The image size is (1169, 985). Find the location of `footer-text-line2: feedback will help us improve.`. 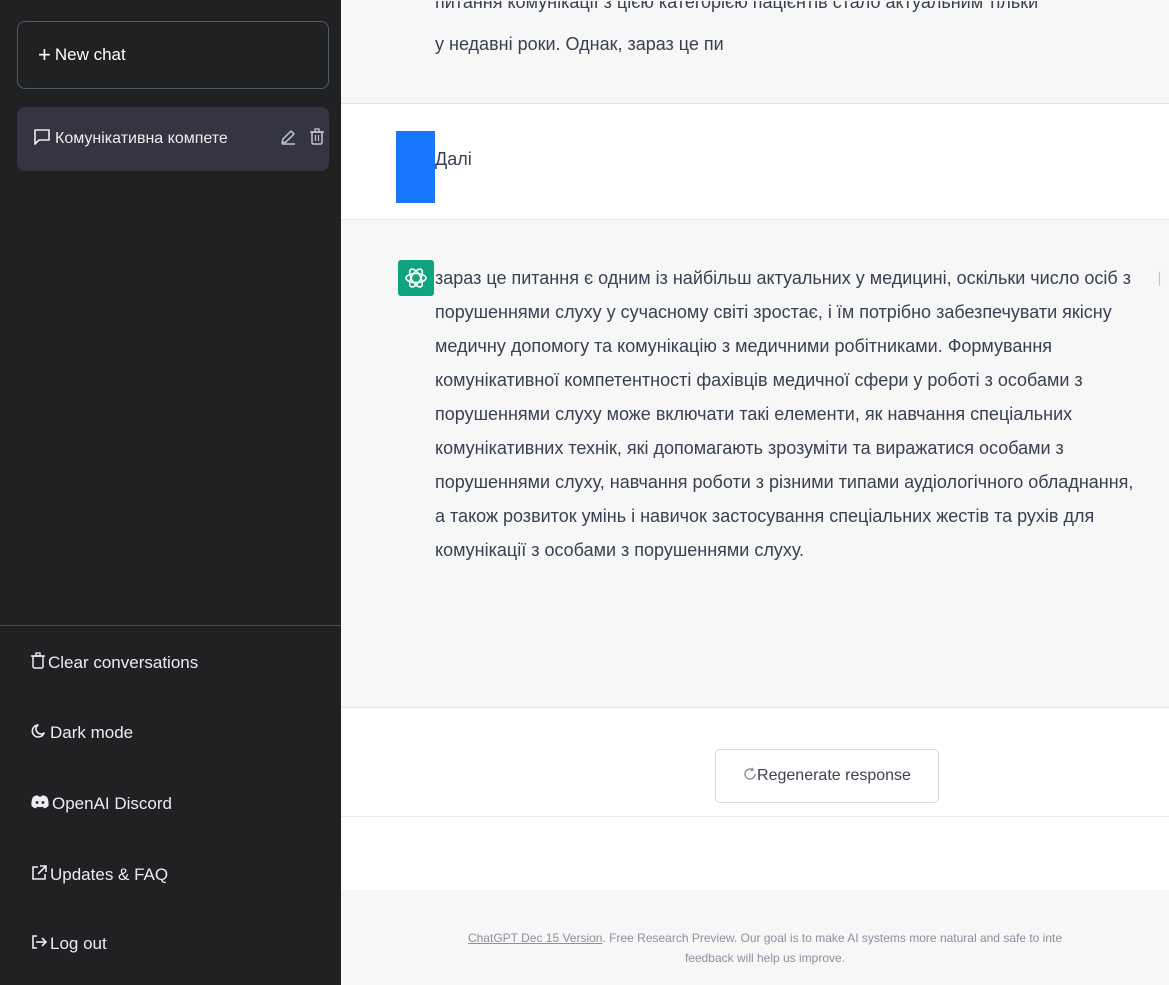

footer-text-line2: feedback will help us improve. is located at coordinates (765, 958).